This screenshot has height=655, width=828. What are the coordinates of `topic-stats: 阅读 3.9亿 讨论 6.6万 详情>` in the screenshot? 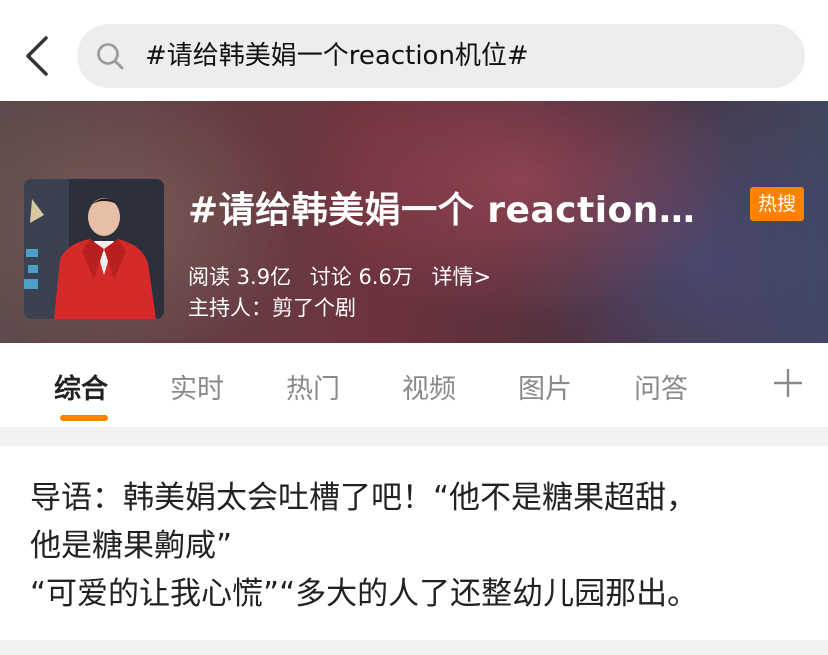 It's located at (345, 276).